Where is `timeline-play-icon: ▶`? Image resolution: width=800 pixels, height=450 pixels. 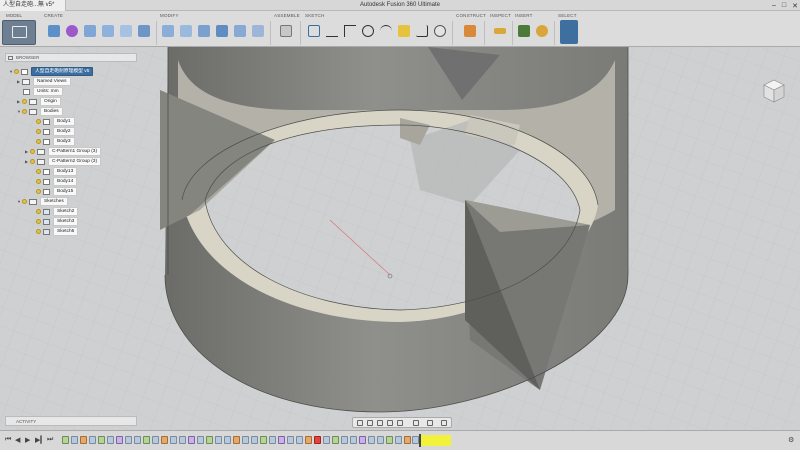 timeline-play-icon: ▶ is located at coordinates (27, 440).